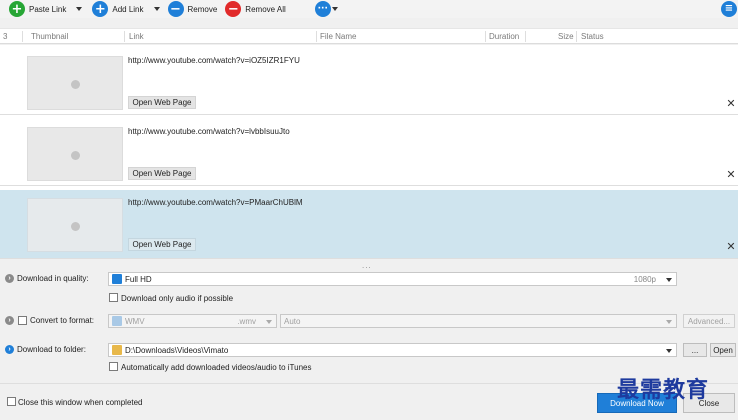 This screenshot has height=420, width=738. What do you see at coordinates (117, 350) in the screenshot?
I see `folder-icon` at bounding box center [117, 350].